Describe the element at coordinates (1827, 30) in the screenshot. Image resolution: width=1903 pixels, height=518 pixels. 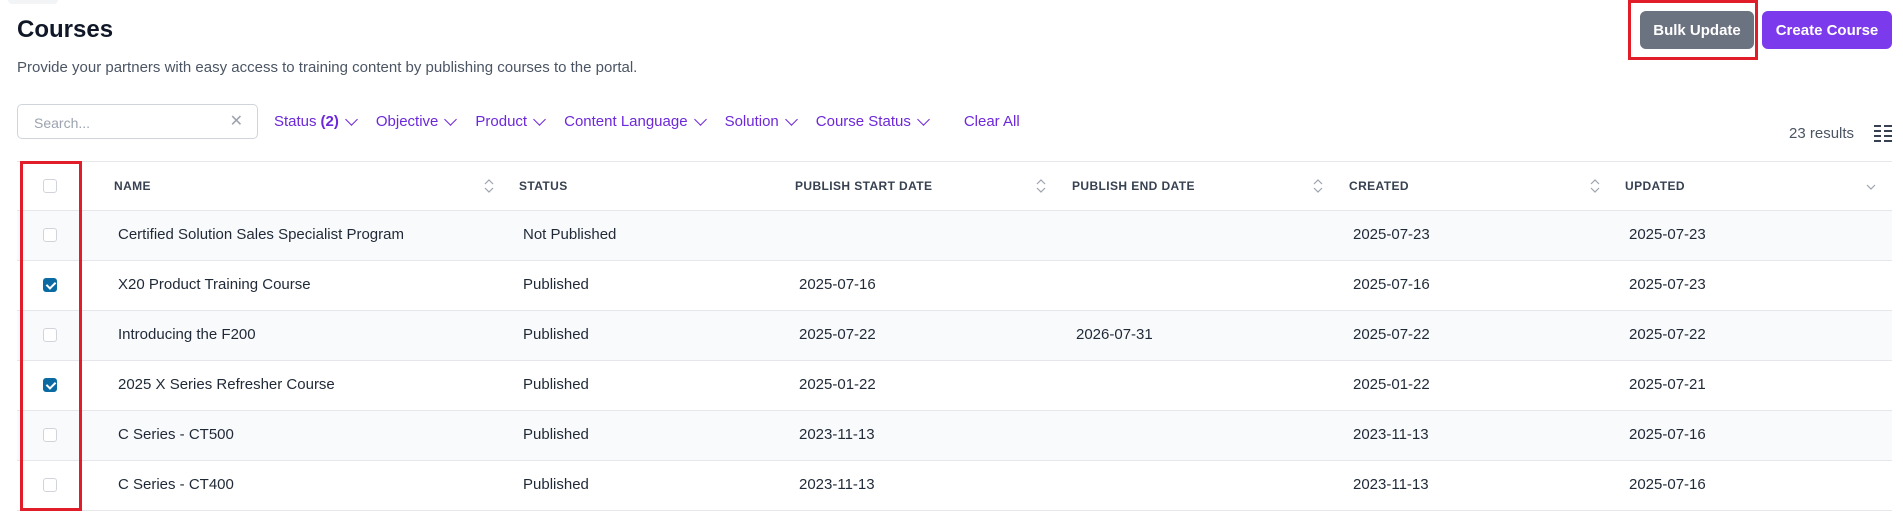
I see `create-course-button: Create Course` at that location.